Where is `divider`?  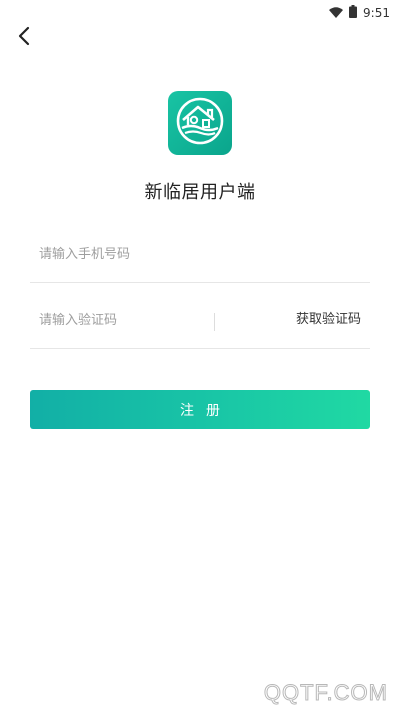
divider is located at coordinates (214, 322).